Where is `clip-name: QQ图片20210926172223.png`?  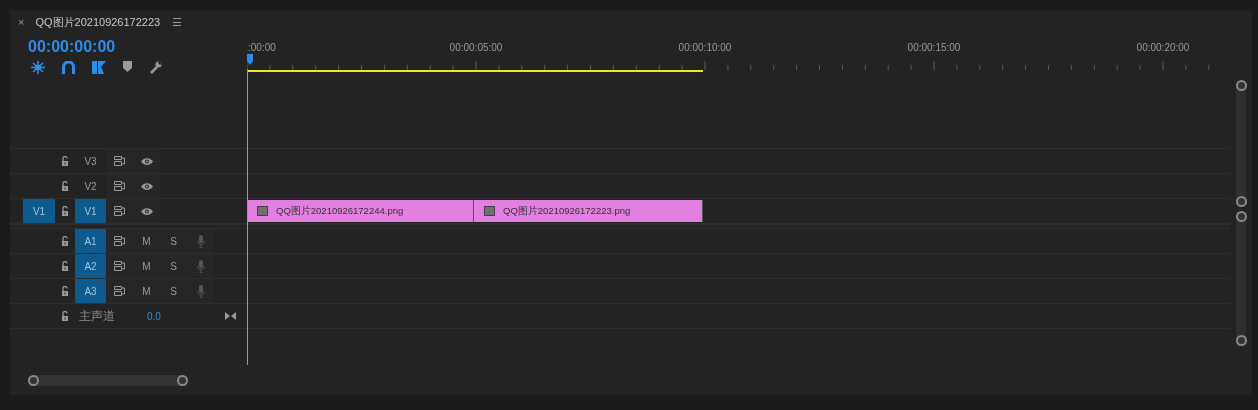 clip-name: QQ图片20210926172223.png is located at coordinates (567, 210).